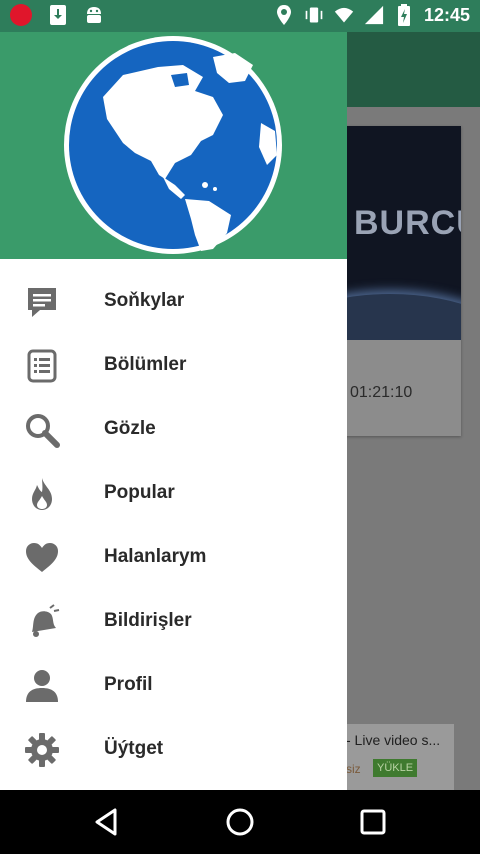 The height and width of the screenshot is (854, 480). I want to click on bell-icon, so click(46, 620).